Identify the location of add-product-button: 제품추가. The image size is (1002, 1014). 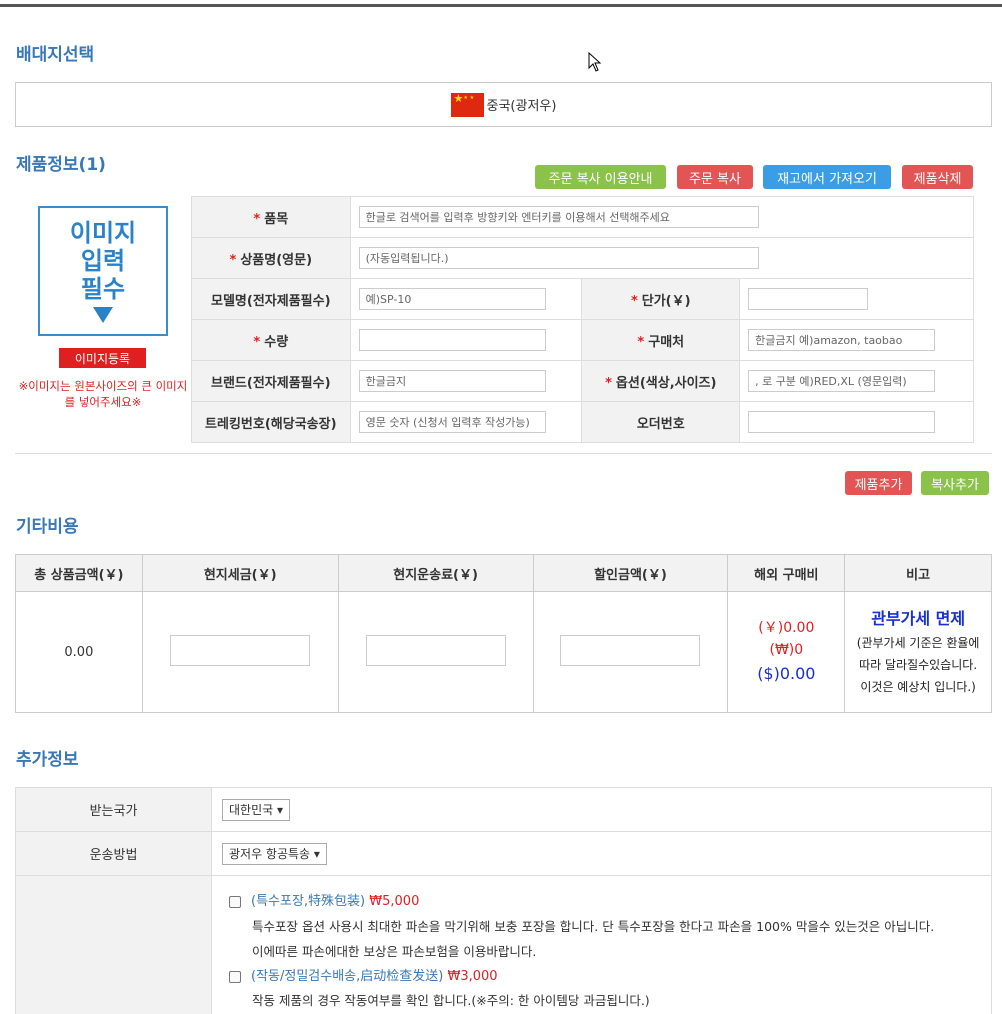
(878, 483).